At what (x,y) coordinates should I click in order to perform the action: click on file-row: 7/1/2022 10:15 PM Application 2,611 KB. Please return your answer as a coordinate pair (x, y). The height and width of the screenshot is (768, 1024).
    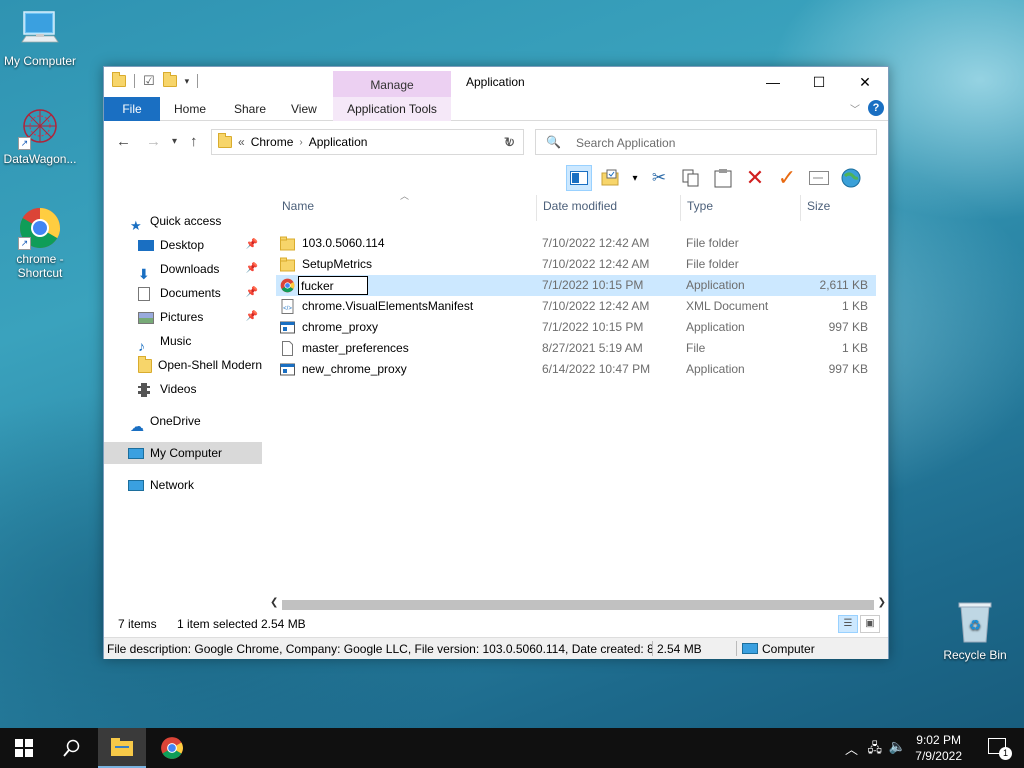
    Looking at the image, I should click on (576, 285).